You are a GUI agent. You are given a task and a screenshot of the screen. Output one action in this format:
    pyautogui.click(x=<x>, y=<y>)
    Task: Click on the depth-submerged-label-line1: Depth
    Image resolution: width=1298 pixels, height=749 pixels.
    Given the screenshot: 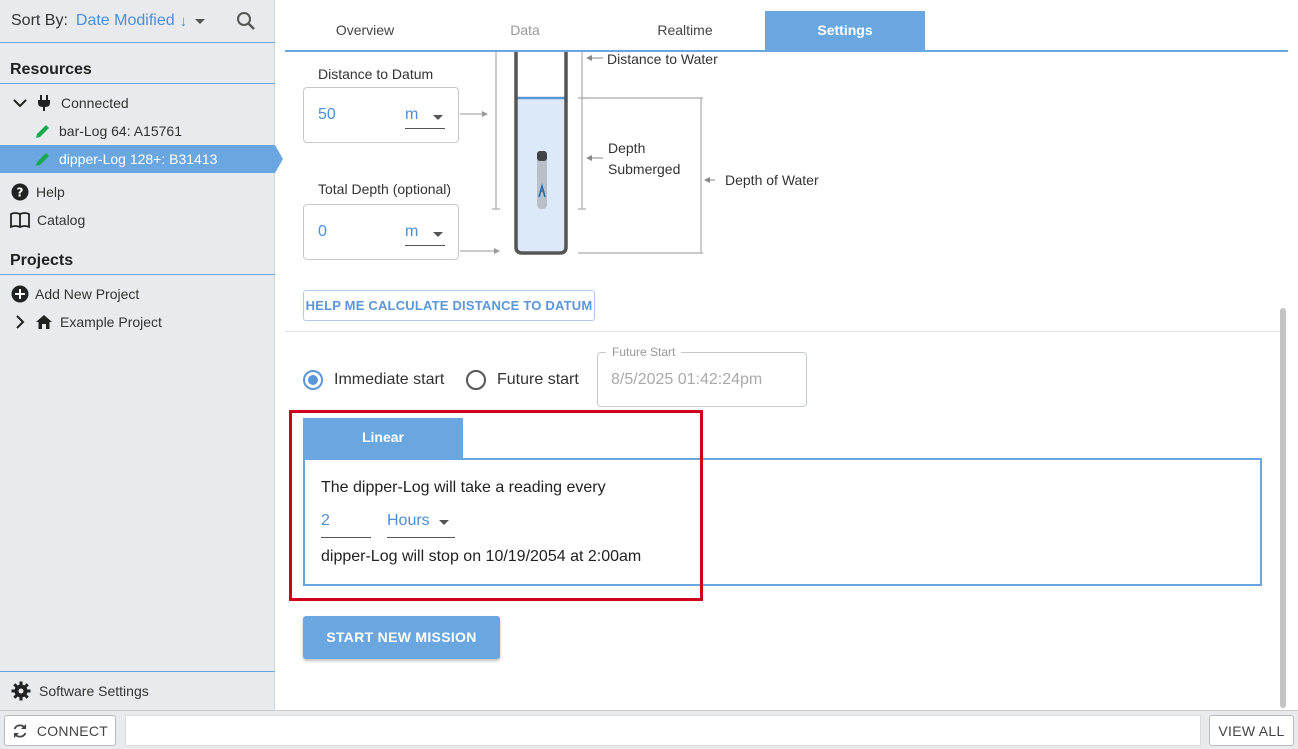 What is the action you would take?
    pyautogui.click(x=627, y=148)
    